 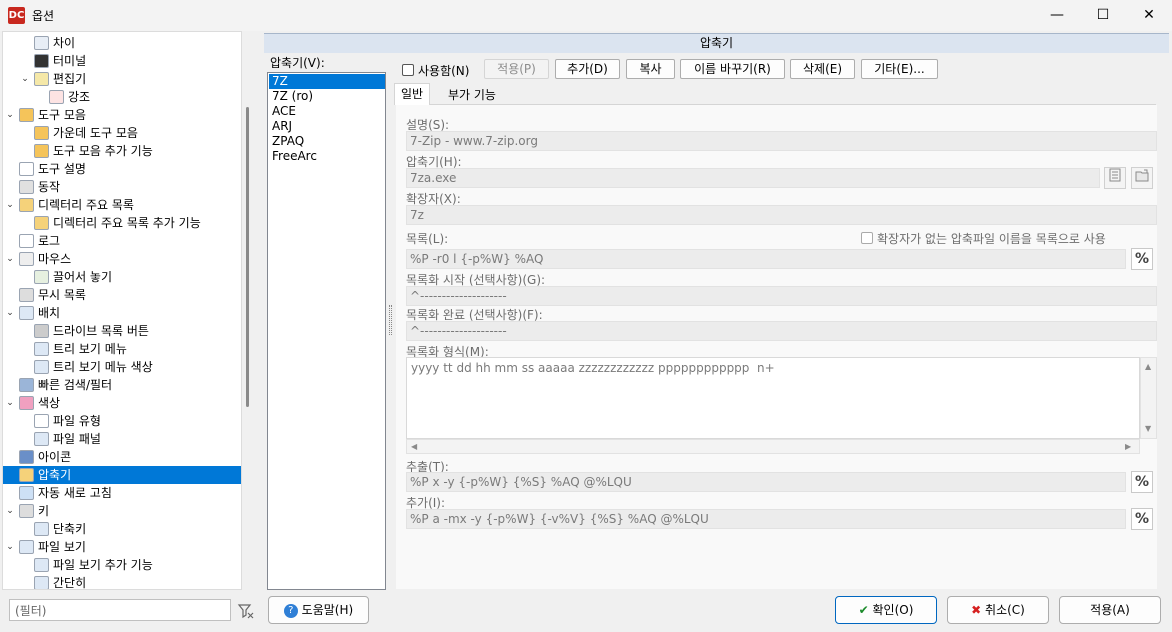 I want to click on apply-archiver-button: 적용(P), so click(x=516, y=69).